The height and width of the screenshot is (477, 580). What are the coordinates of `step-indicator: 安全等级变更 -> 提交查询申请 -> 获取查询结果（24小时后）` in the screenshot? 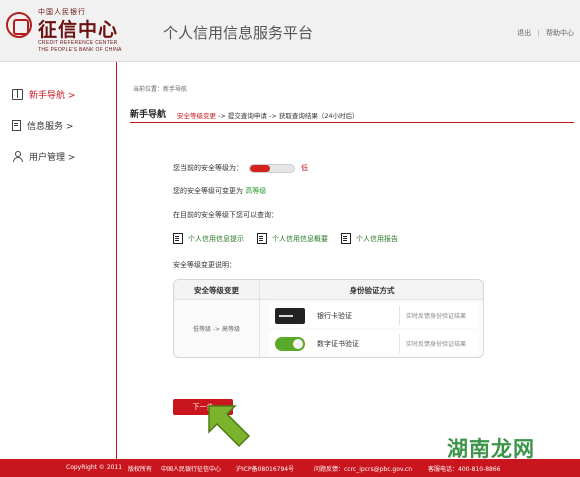 It's located at (268, 115).